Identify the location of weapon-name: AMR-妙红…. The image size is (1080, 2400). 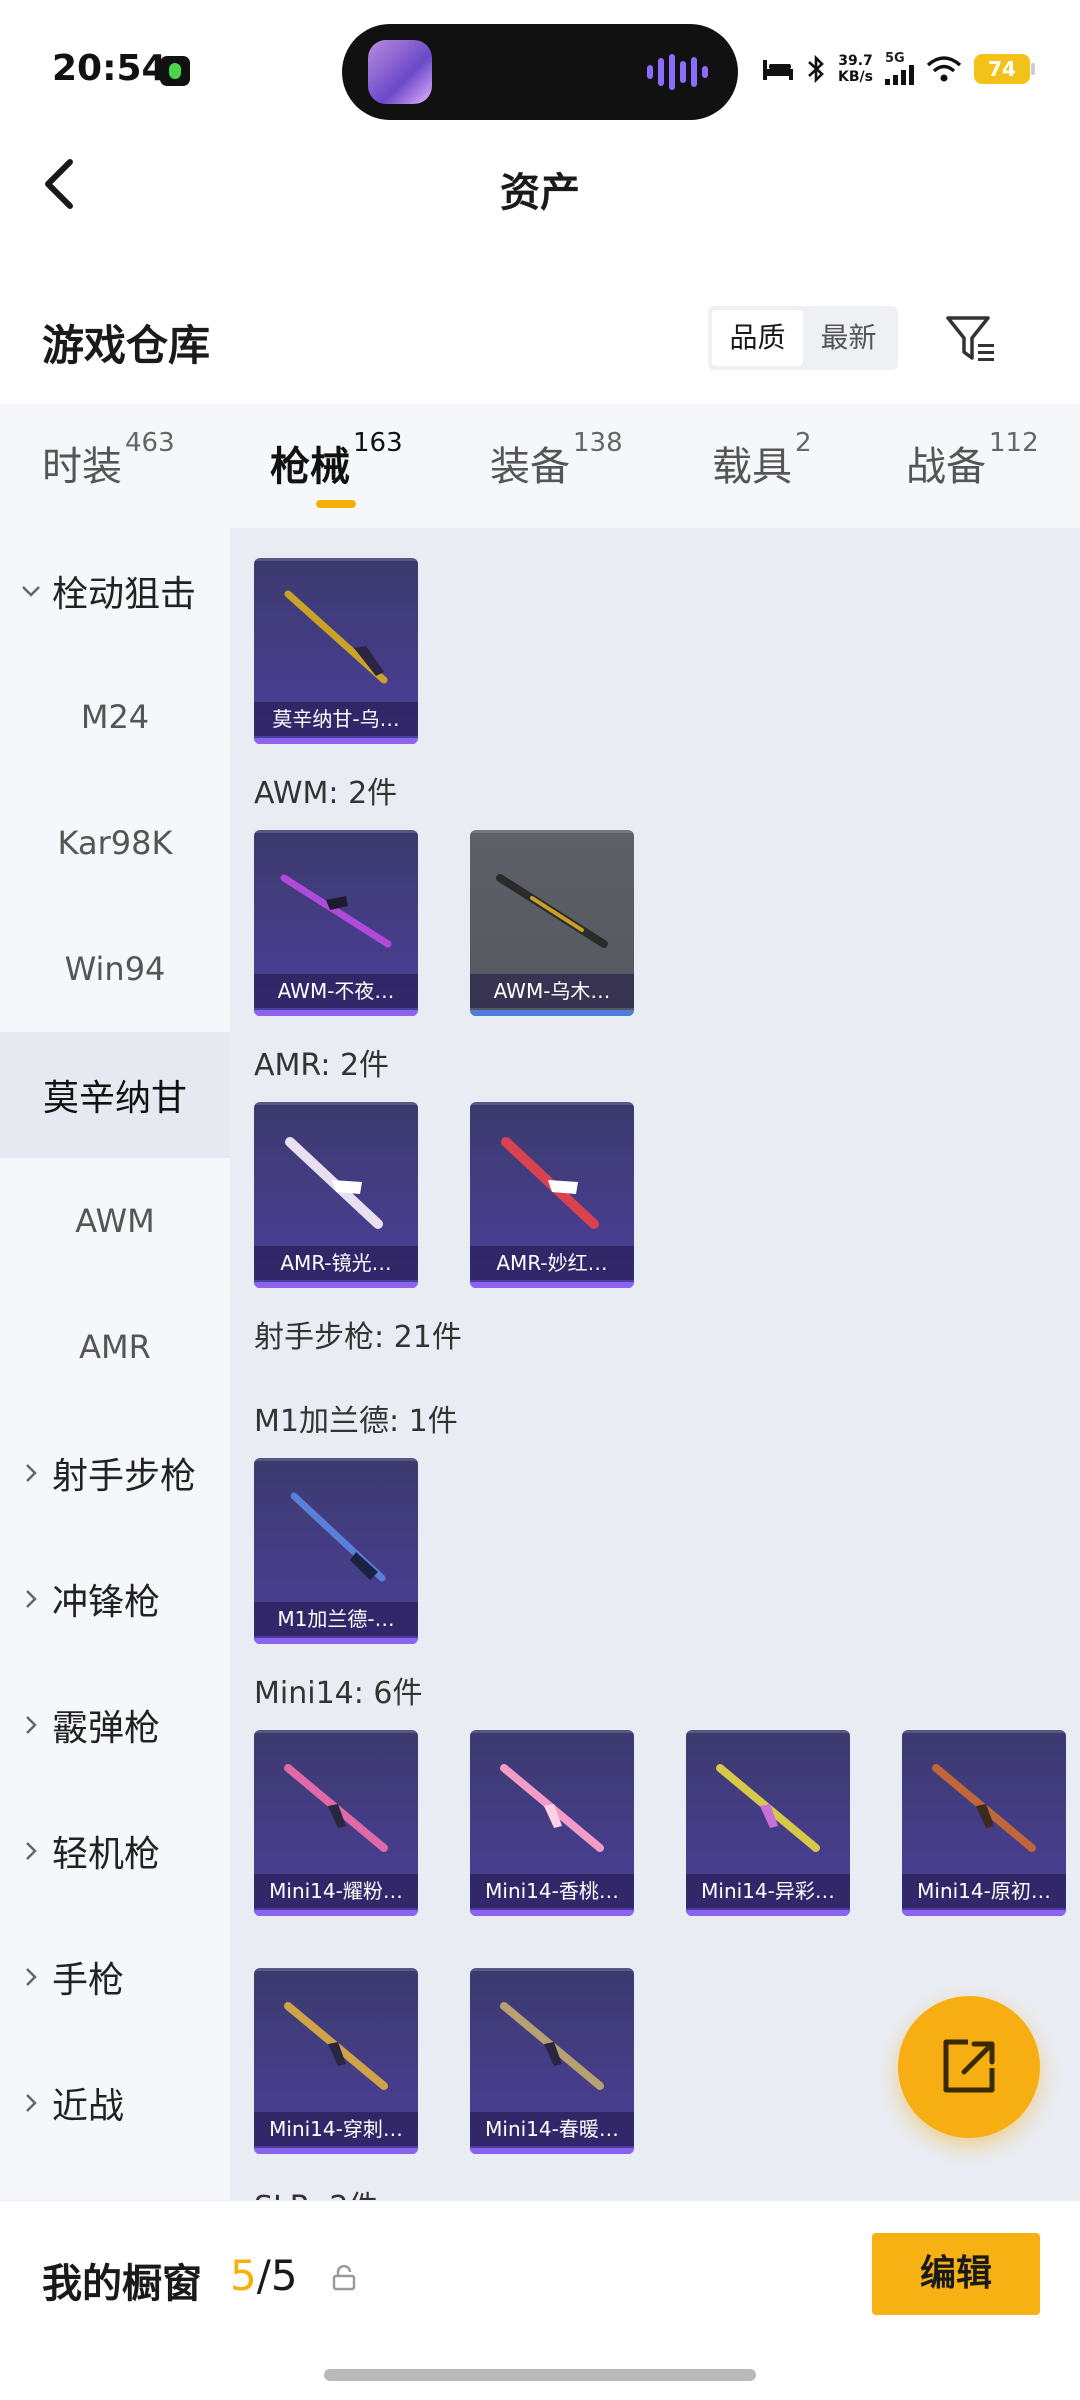
(552, 1263).